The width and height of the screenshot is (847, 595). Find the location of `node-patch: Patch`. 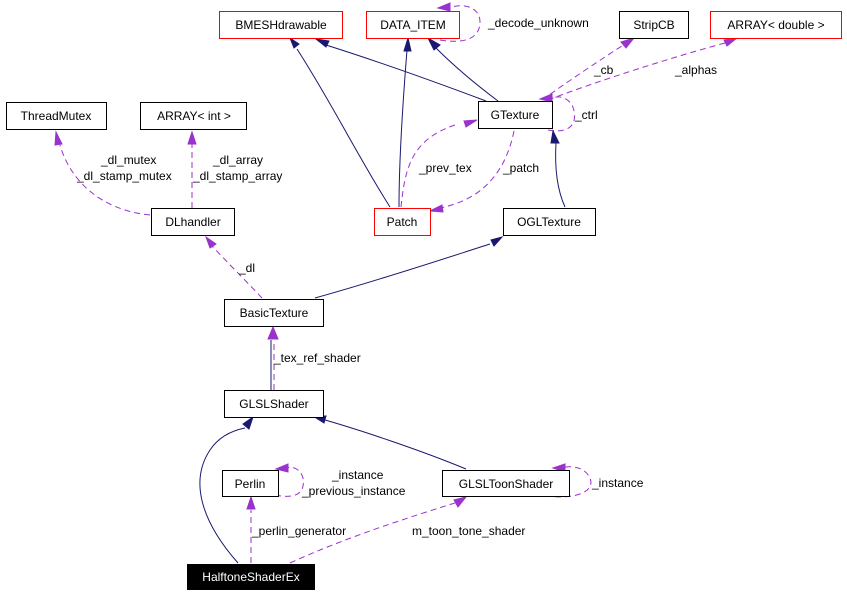

node-patch: Patch is located at coordinates (402, 222).